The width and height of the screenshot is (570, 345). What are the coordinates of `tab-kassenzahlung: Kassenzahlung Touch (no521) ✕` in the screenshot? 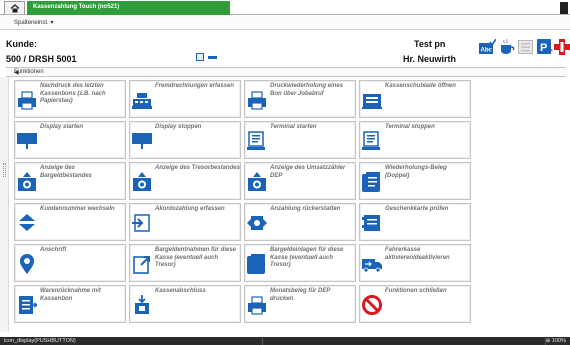 It's located at (134, 8).